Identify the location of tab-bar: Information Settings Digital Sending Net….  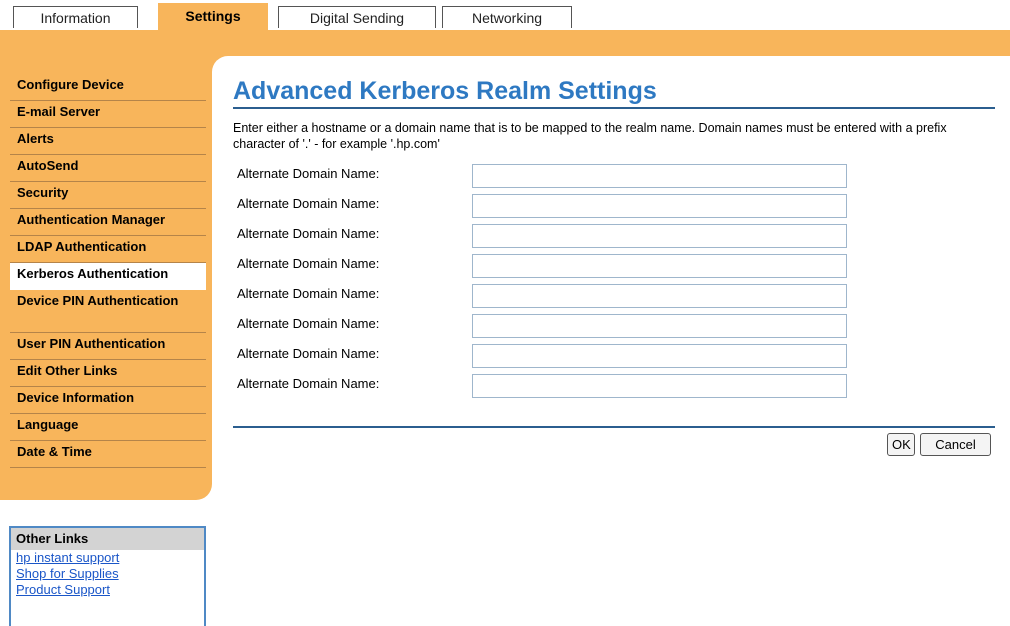
(505, 15).